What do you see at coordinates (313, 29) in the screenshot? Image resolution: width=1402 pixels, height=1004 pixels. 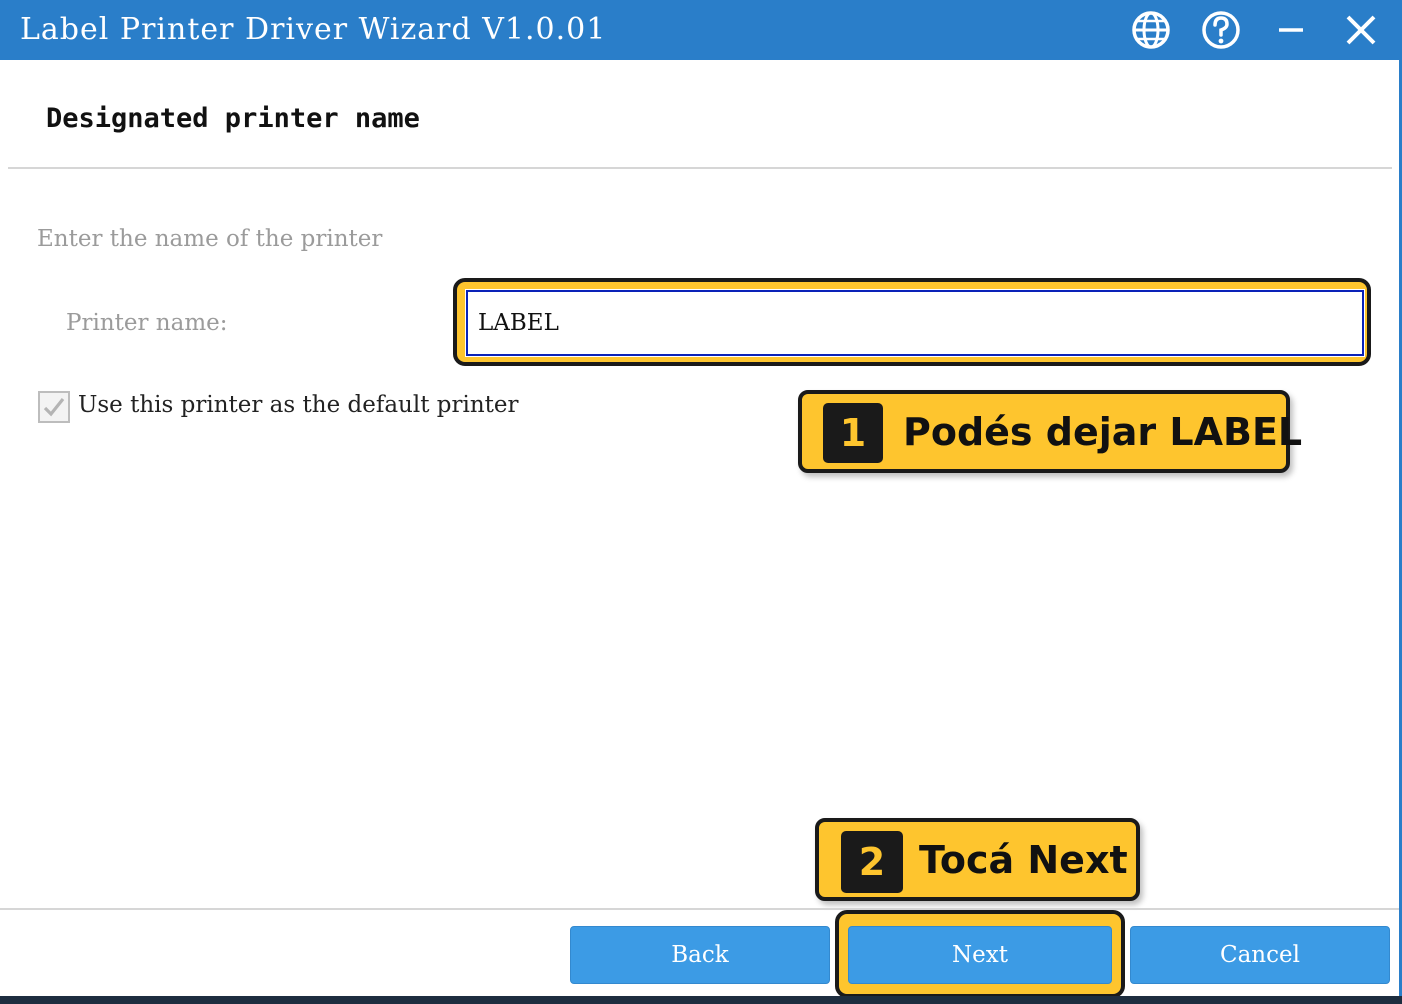 I see `window-title: Label Printer Driver Wizard V1.0.01` at bounding box center [313, 29].